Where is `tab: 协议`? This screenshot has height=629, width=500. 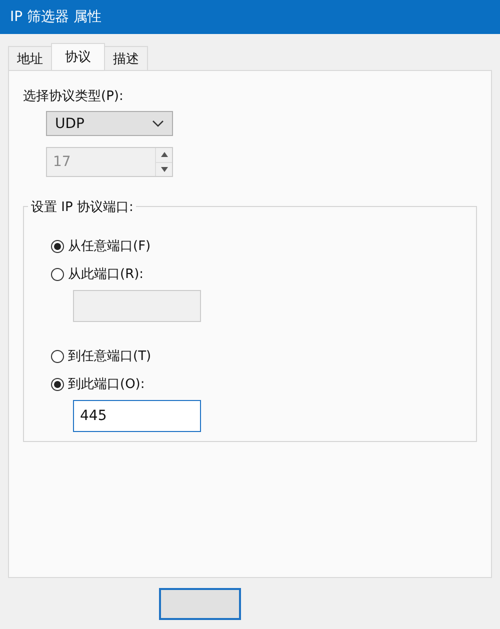
tab: 协议 is located at coordinates (78, 56).